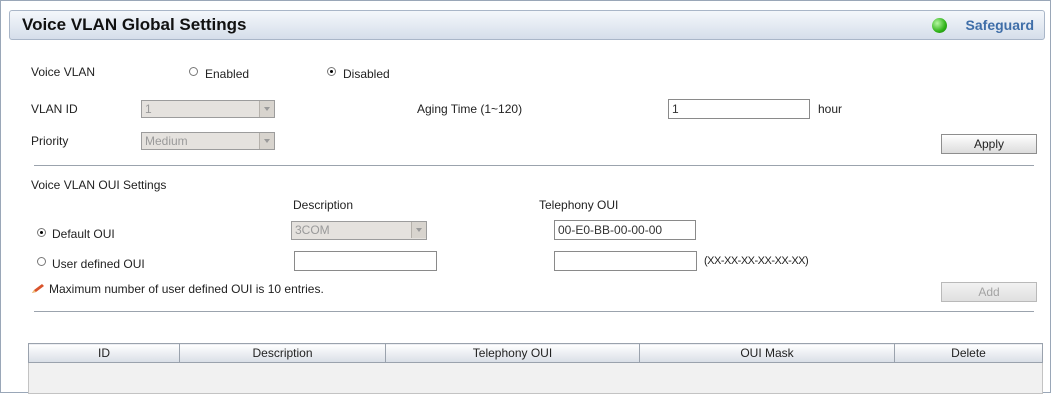 The image size is (1053, 394). I want to click on column-header-oui-mask: OUI Mask, so click(767, 353).